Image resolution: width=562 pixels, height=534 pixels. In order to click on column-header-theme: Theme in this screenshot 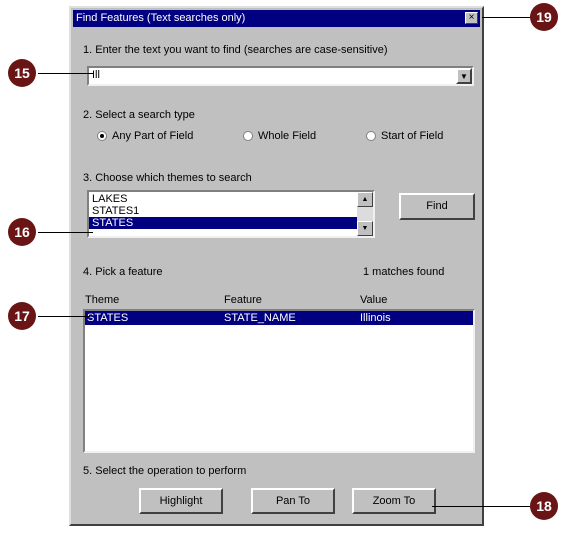, I will do `click(102, 300)`.